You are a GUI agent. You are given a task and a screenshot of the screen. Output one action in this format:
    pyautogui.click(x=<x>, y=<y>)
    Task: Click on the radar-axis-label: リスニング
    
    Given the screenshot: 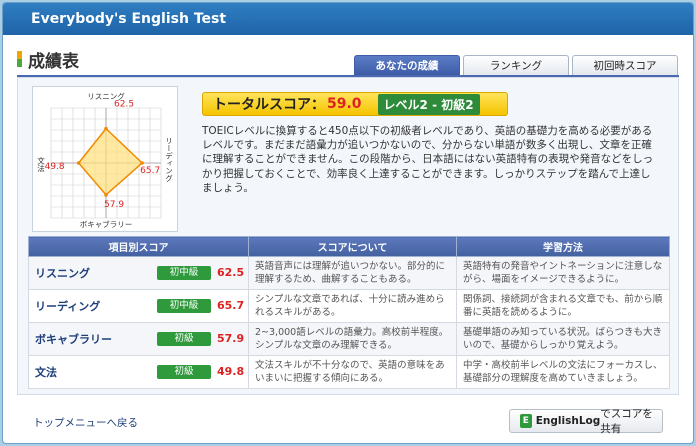 What is the action you would take?
    pyautogui.click(x=106, y=96)
    